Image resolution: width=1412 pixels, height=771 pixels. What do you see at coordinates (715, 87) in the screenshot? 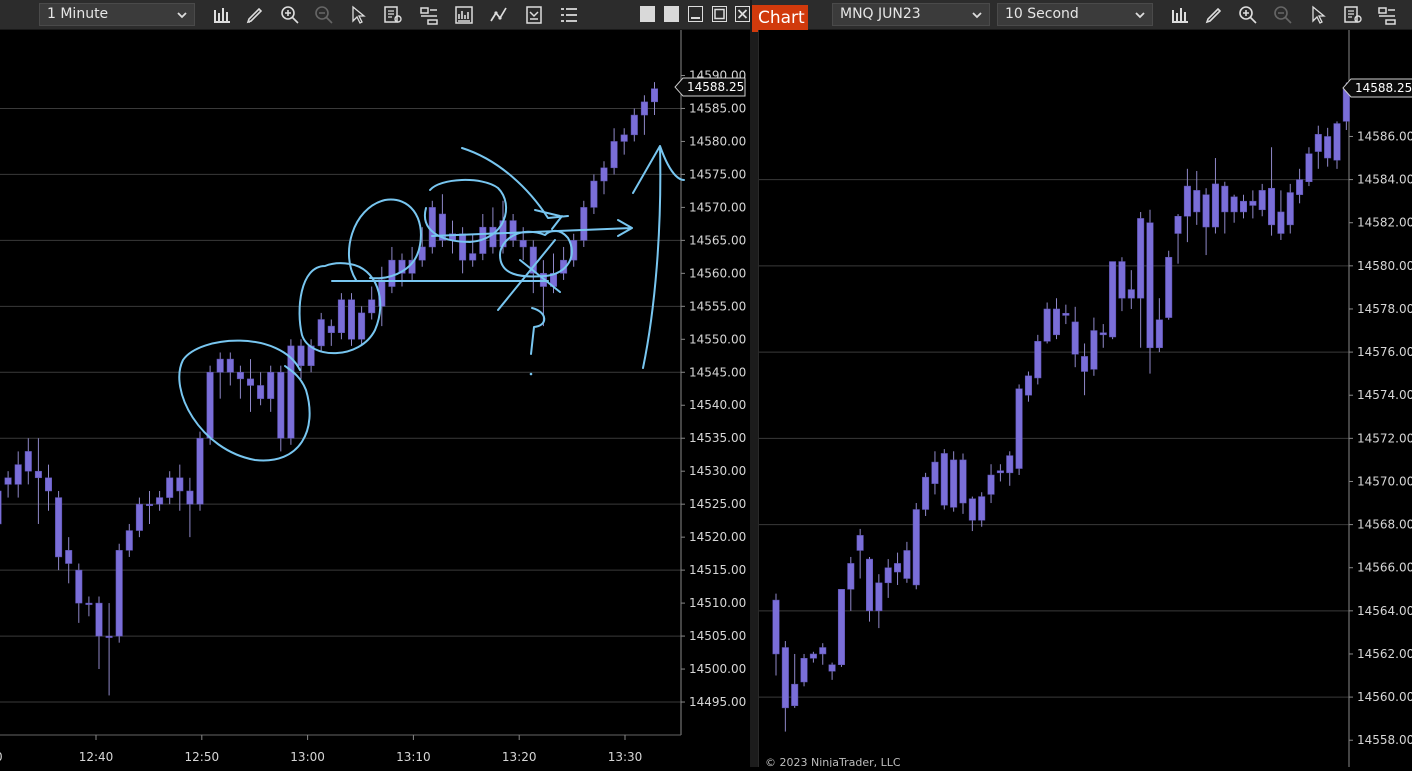
I see `current-price-label: 14588.25` at bounding box center [715, 87].